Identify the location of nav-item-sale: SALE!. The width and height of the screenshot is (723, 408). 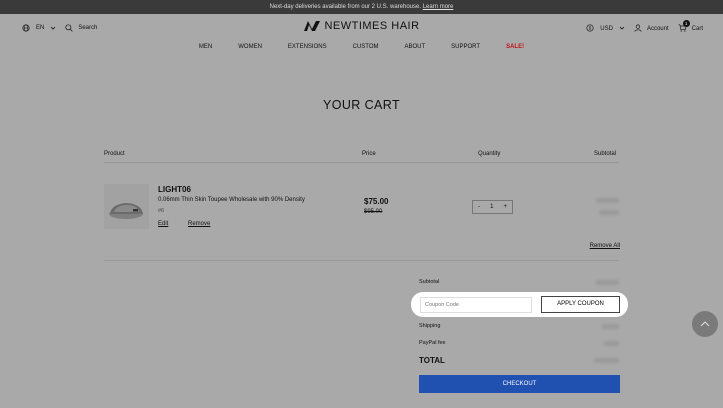
(515, 47).